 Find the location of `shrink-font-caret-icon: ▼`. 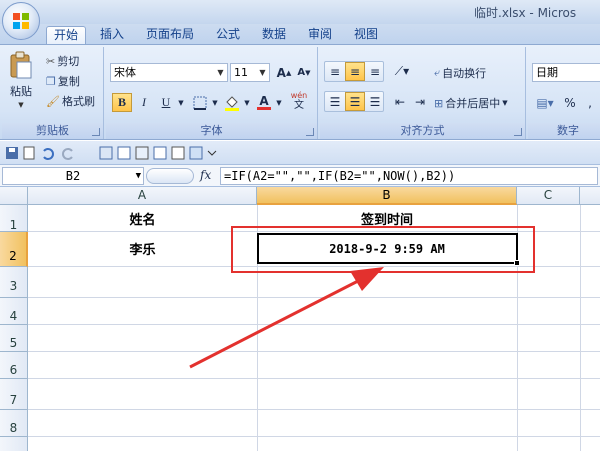

shrink-font-caret-icon: ▼ is located at coordinates (308, 72).